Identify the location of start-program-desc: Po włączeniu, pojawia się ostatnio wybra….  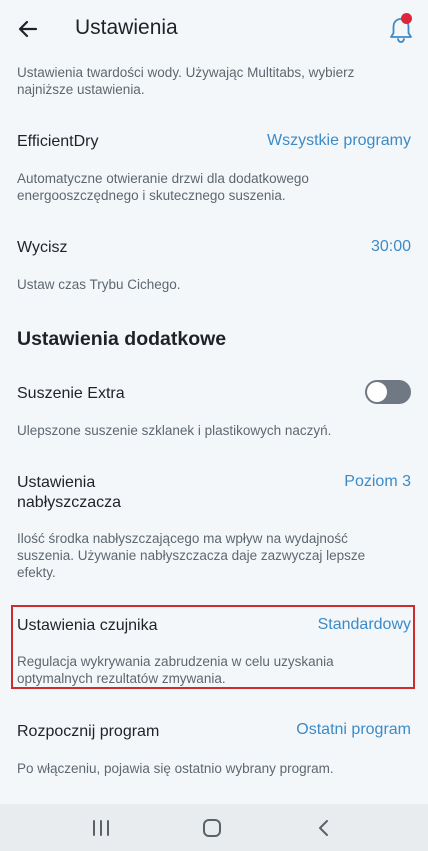
(175, 768).